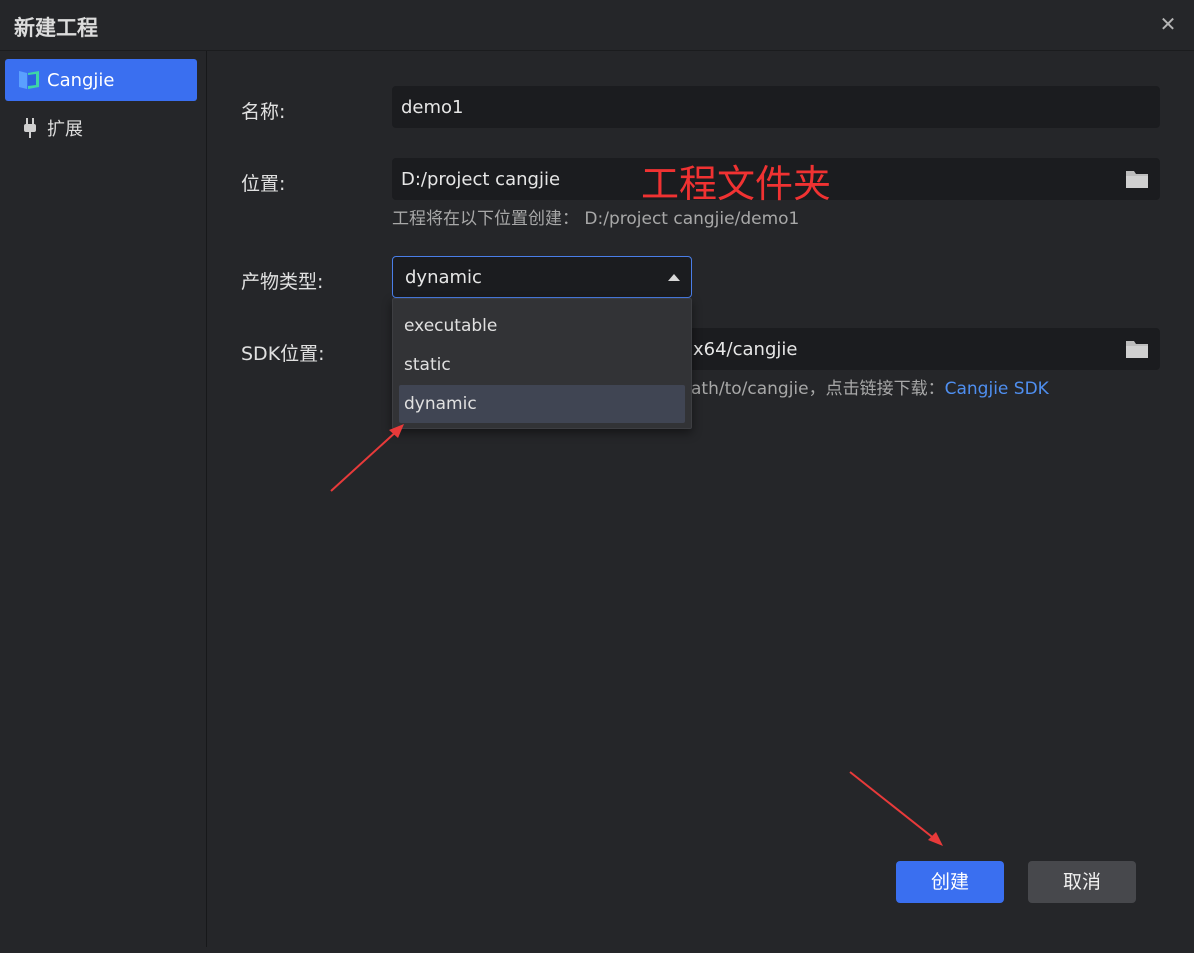  What do you see at coordinates (997, 389) in the screenshot?
I see `cangjie-sdk-link: Cangjie SDK` at bounding box center [997, 389].